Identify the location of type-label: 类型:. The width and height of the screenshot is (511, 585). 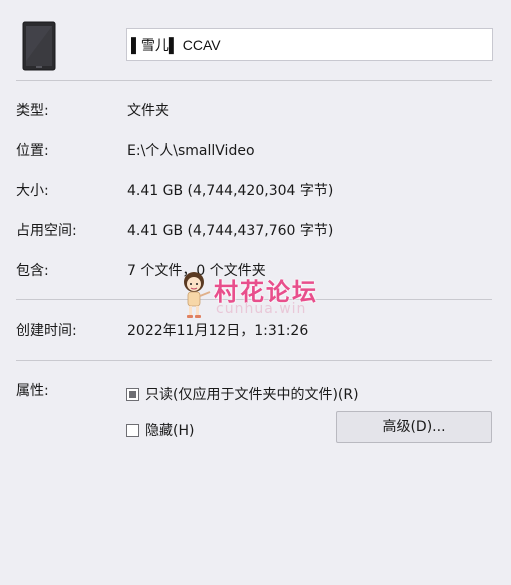
(32, 111).